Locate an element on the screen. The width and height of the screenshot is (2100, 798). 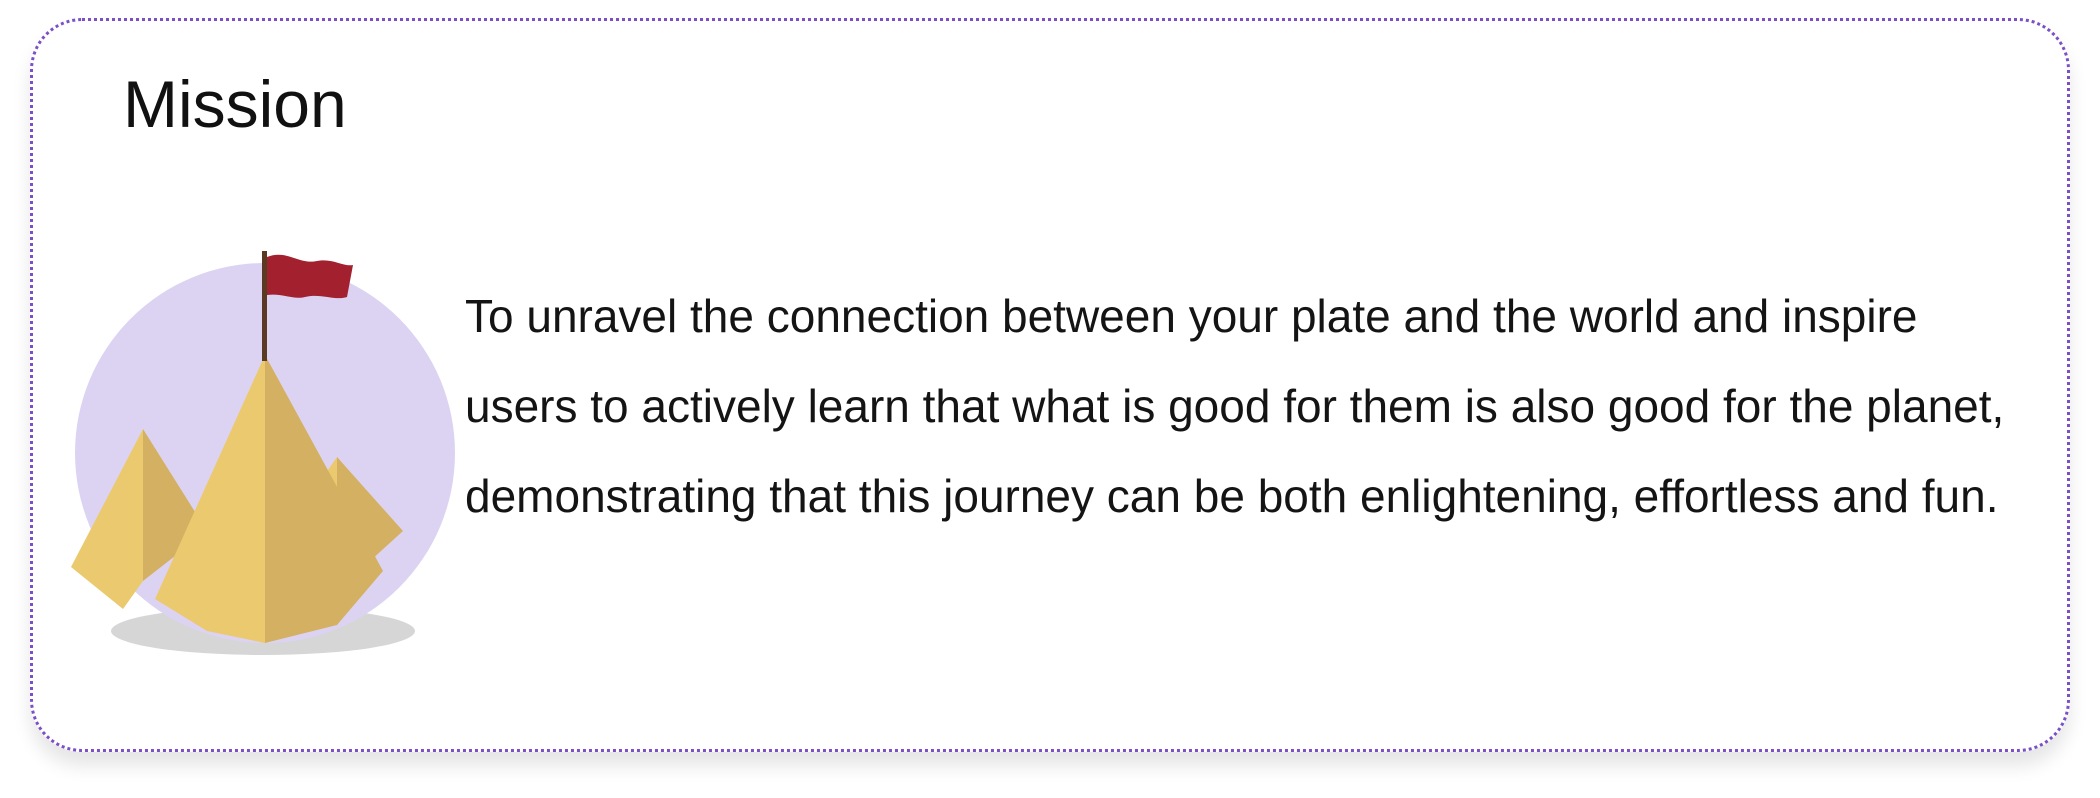
flag-pole is located at coordinates (264, 306).